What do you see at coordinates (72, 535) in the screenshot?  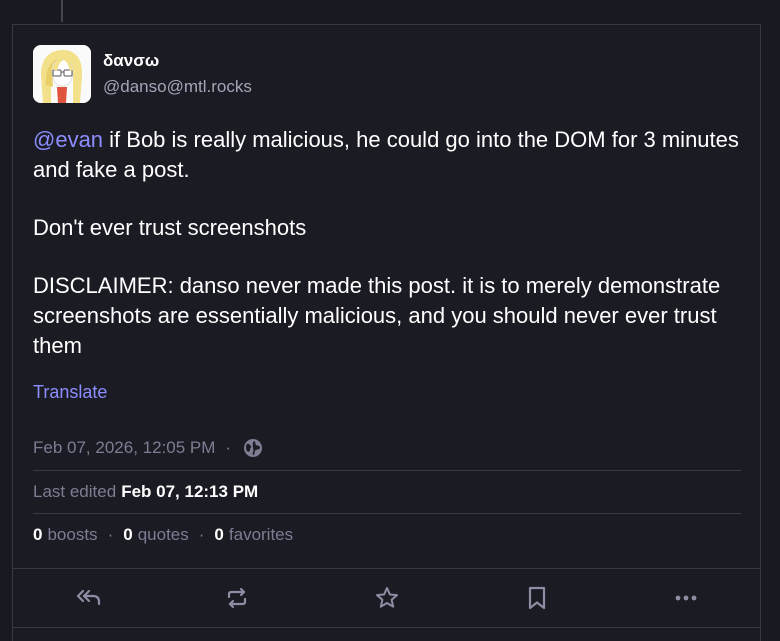 I see `boosts-label: boosts` at bounding box center [72, 535].